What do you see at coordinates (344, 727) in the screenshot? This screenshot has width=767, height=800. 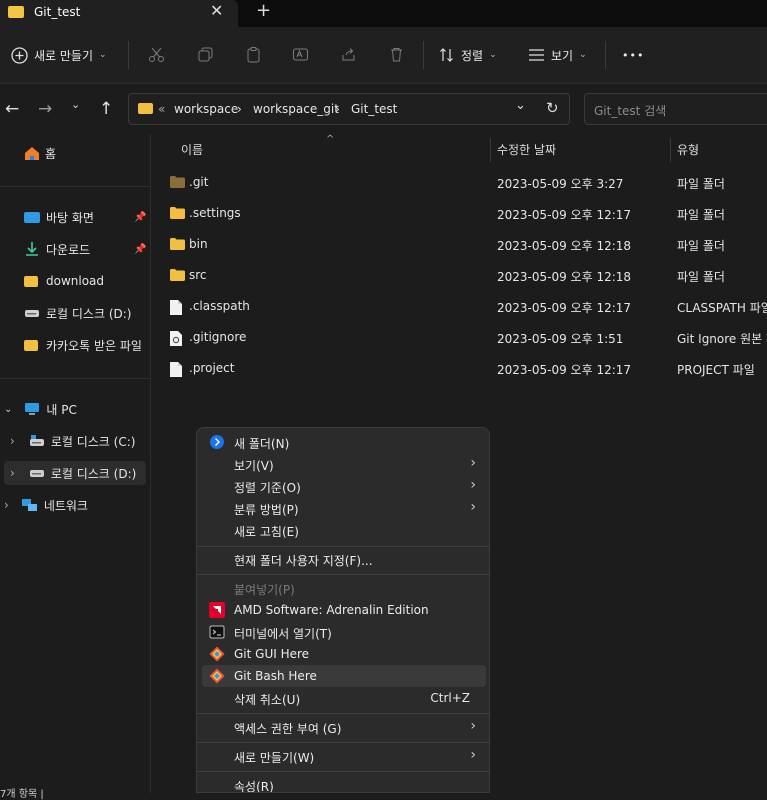 I see `menu-item-give-access: 액세스 권한 부여 (G) ›` at bounding box center [344, 727].